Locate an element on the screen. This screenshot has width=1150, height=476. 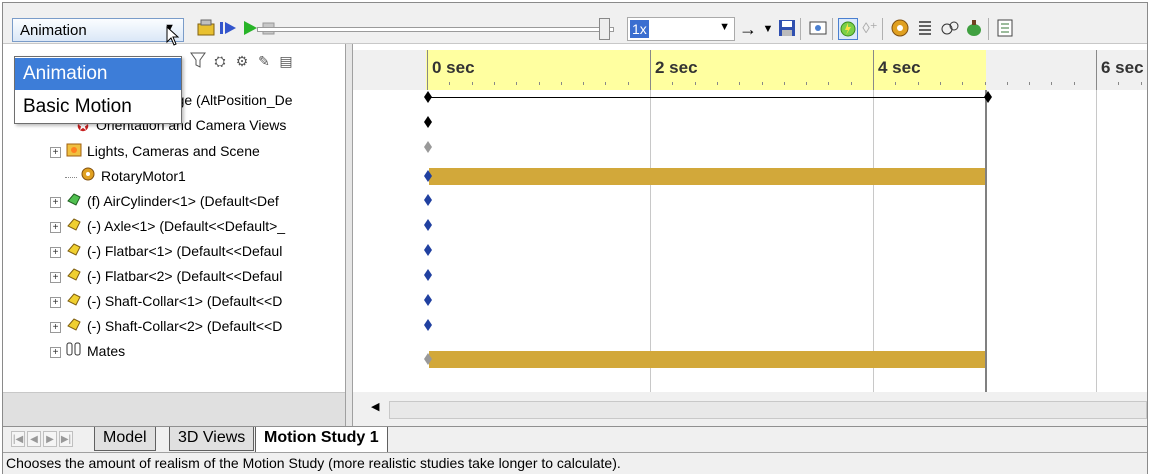
first-tab-icon: |◀ is located at coordinates (18, 439).